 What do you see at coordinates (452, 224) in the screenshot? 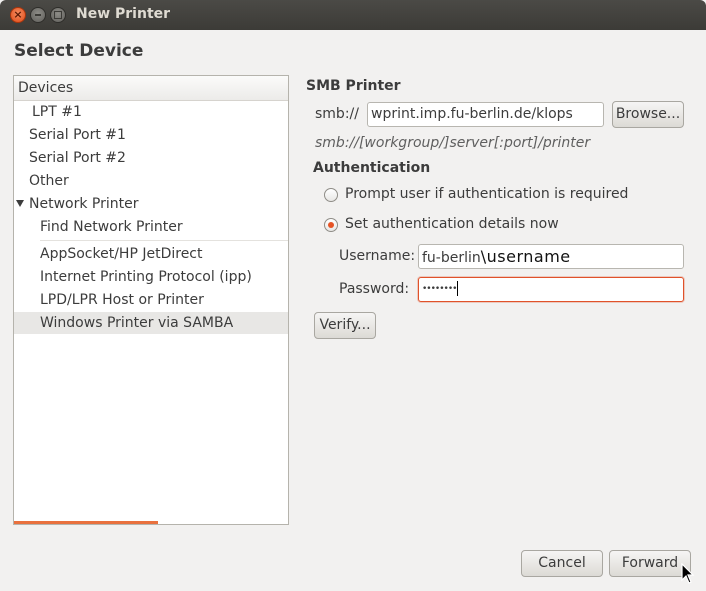
I see `set-auth-label: Set authentication details now` at bounding box center [452, 224].